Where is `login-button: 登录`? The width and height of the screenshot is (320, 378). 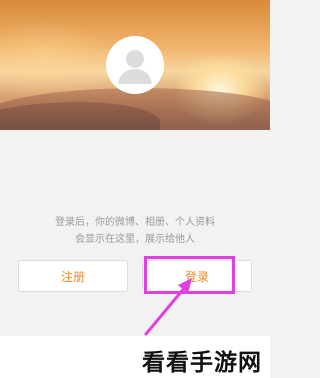
login-button: 登录 is located at coordinates (197, 276).